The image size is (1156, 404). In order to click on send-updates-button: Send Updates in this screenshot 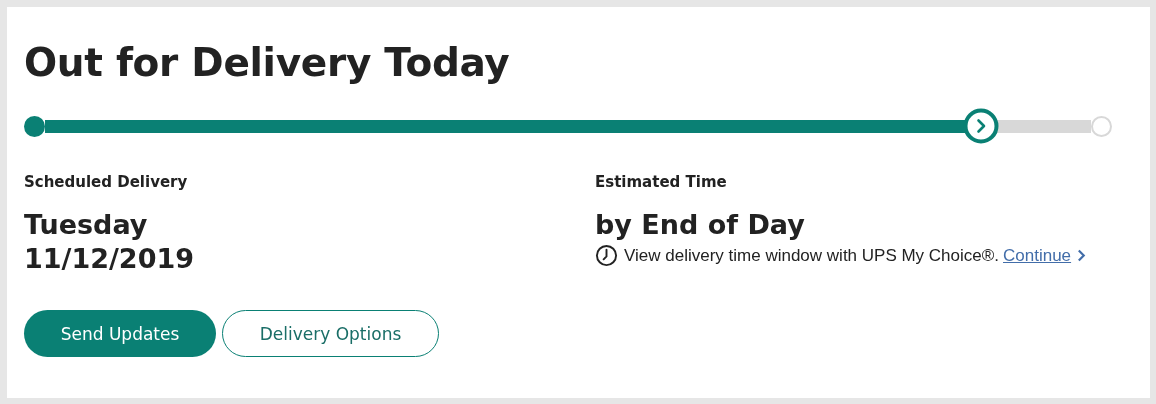, I will do `click(120, 333)`.